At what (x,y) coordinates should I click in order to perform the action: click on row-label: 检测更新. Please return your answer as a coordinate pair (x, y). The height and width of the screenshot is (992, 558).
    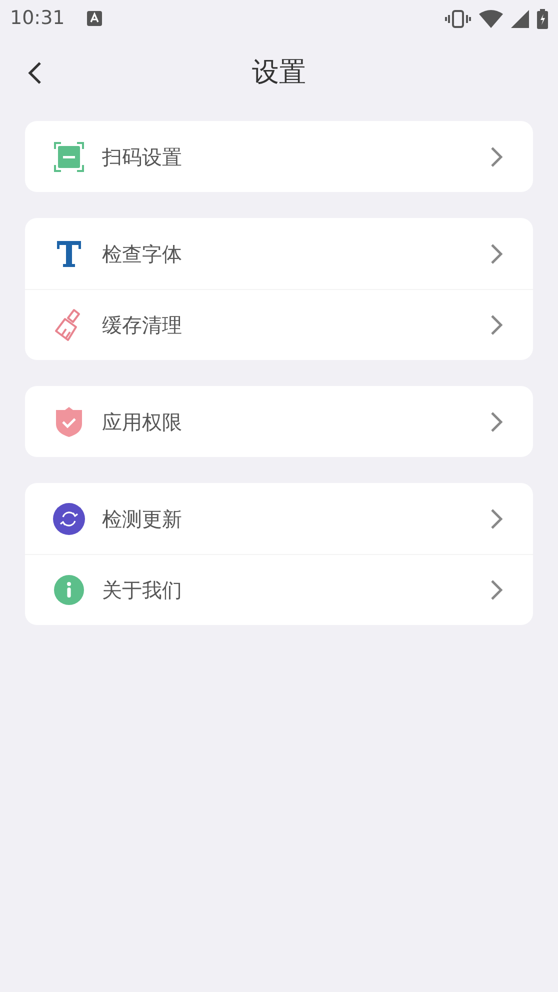
    Looking at the image, I should click on (142, 519).